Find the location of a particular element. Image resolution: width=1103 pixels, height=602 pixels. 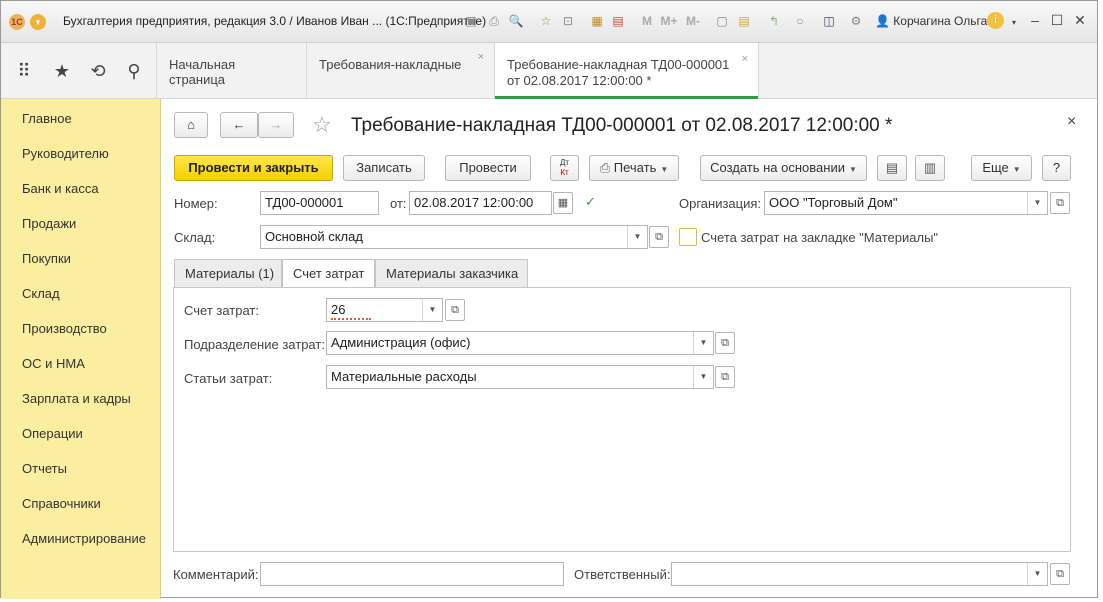

cost-account-open-button: ⧉ is located at coordinates (455, 310).